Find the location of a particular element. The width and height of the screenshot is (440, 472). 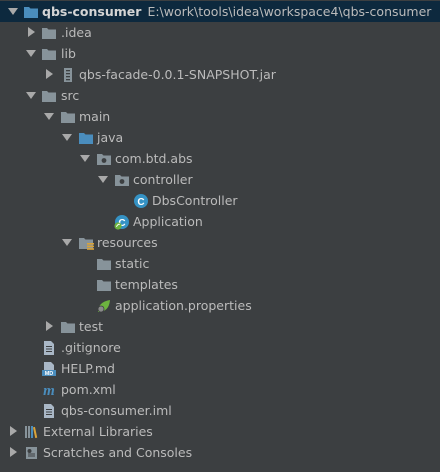

markdown-file-icon is located at coordinates (49, 369).